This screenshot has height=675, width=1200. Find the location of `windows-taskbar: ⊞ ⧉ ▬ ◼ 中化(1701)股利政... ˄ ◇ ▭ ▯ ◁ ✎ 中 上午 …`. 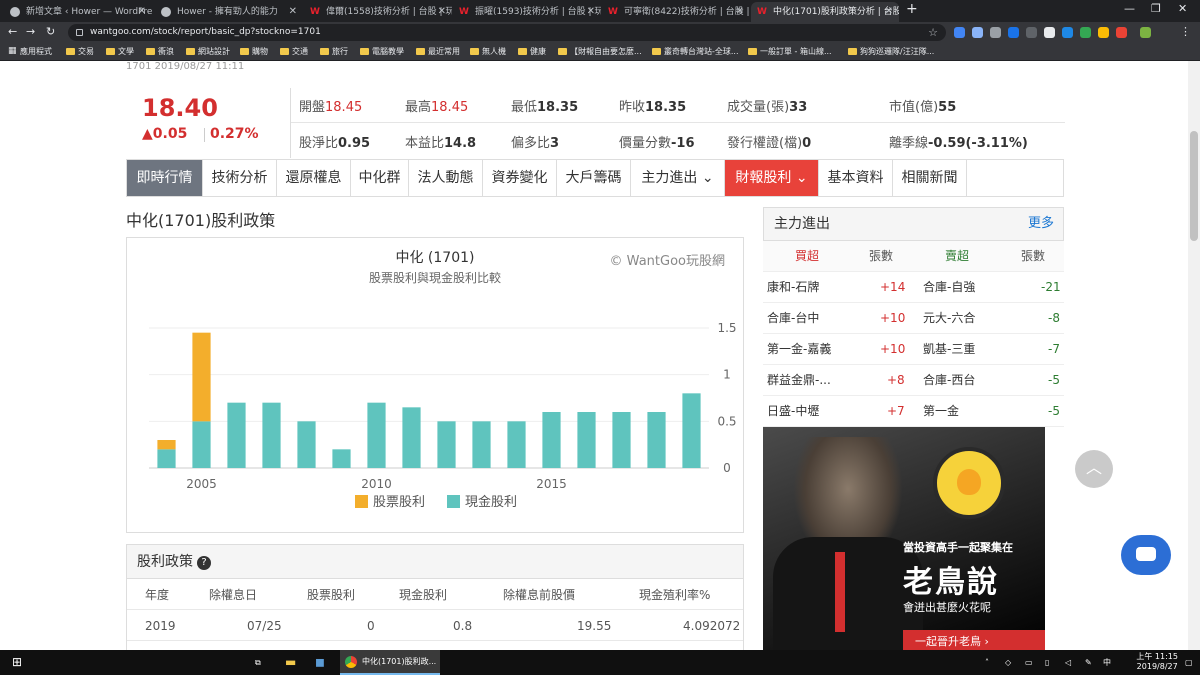

windows-taskbar: ⊞ ⧉ ▬ ◼ 中化(1701)股利政... ˄ ◇ ▭ ▯ ◁ ✎ 中 上午 … is located at coordinates (600, 662).